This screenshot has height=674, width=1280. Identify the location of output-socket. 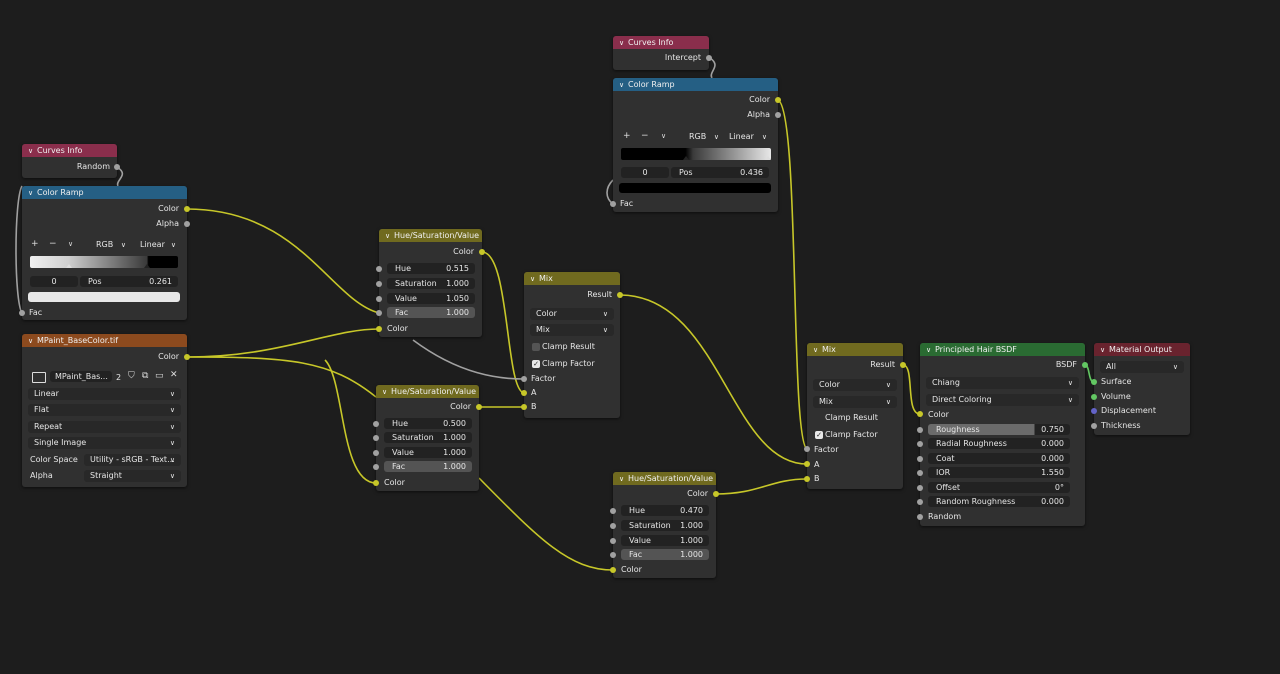
(117, 167).